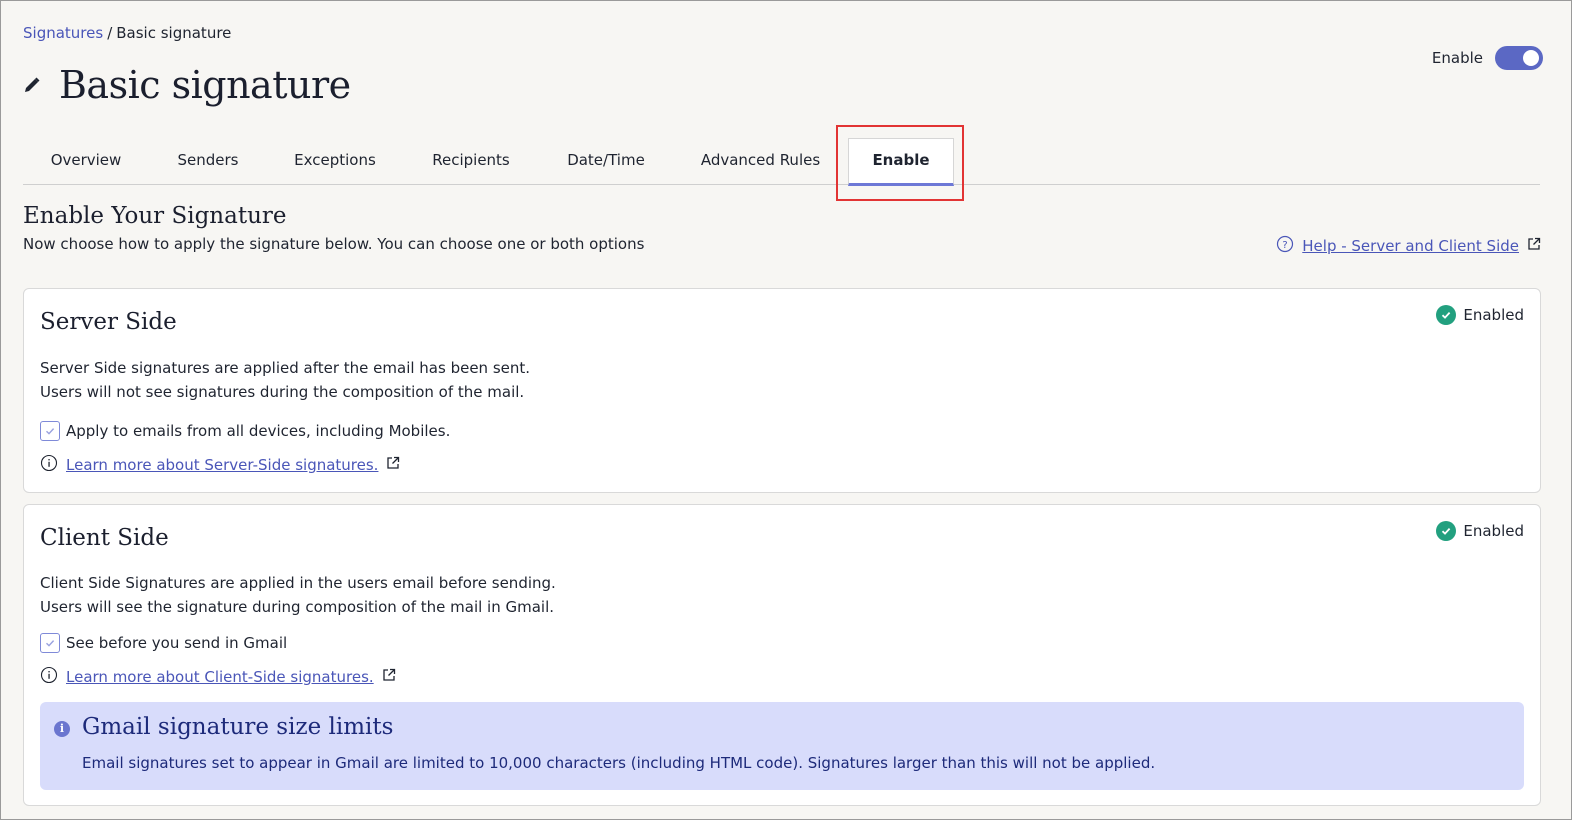  I want to click on server-side-title: Server Side, so click(108, 322).